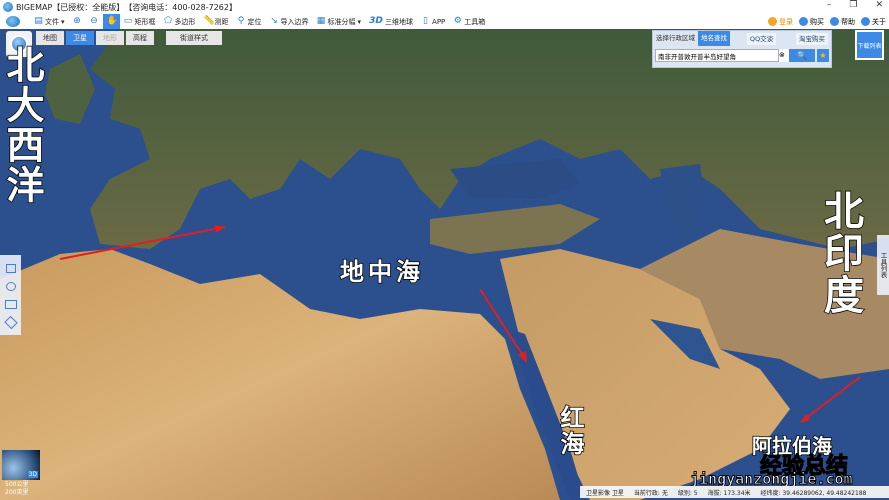 The height and width of the screenshot is (500, 889). I want to click on minimap-globe: 3D, so click(21, 465).